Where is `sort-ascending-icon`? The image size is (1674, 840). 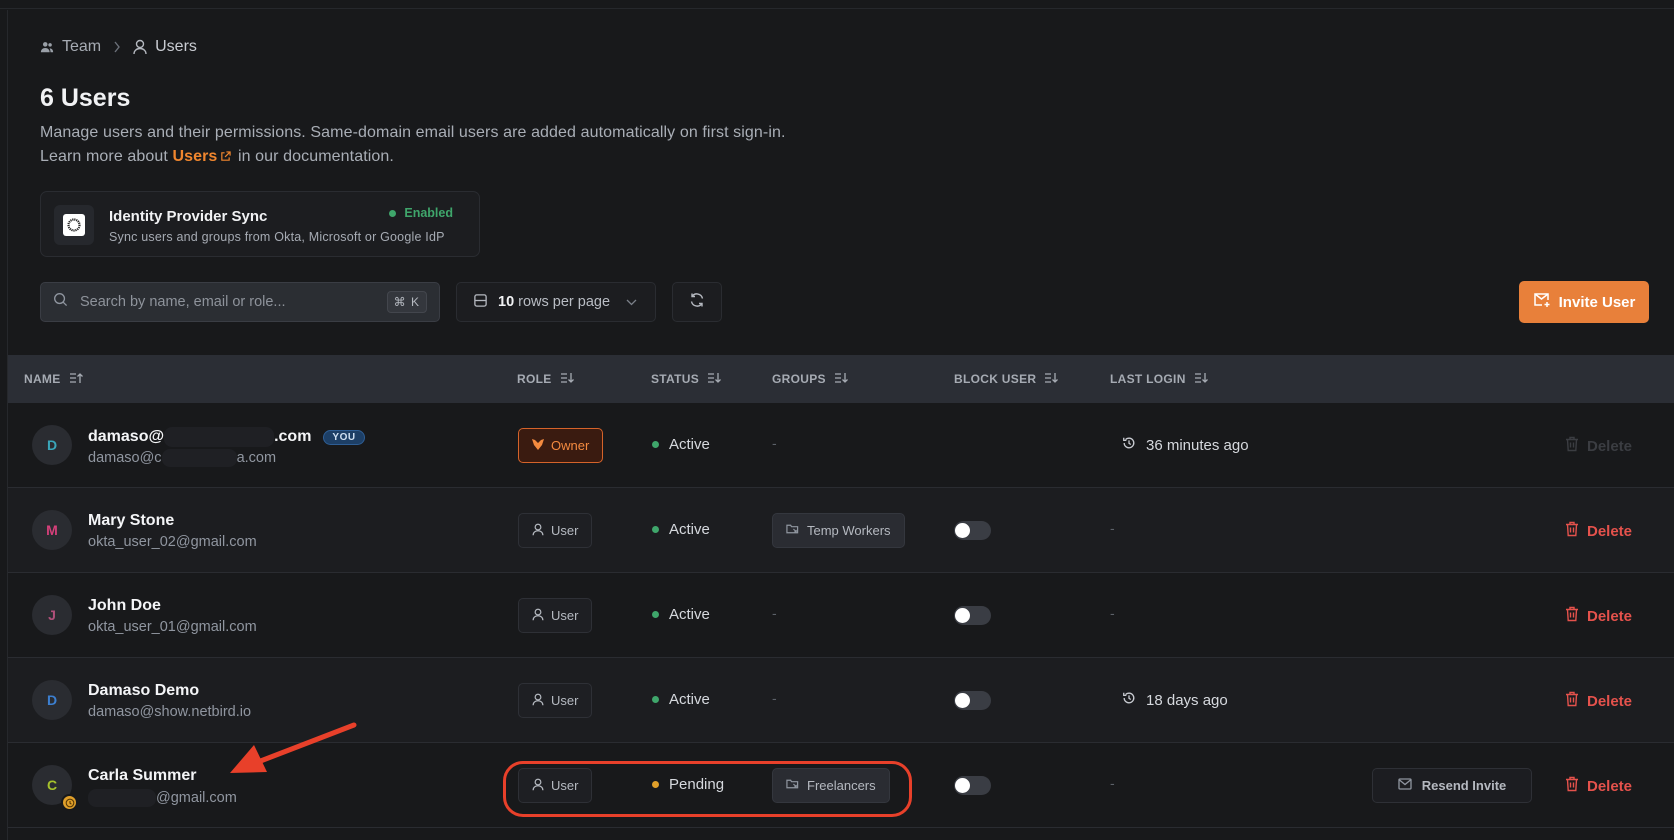 sort-ascending-icon is located at coordinates (76, 379).